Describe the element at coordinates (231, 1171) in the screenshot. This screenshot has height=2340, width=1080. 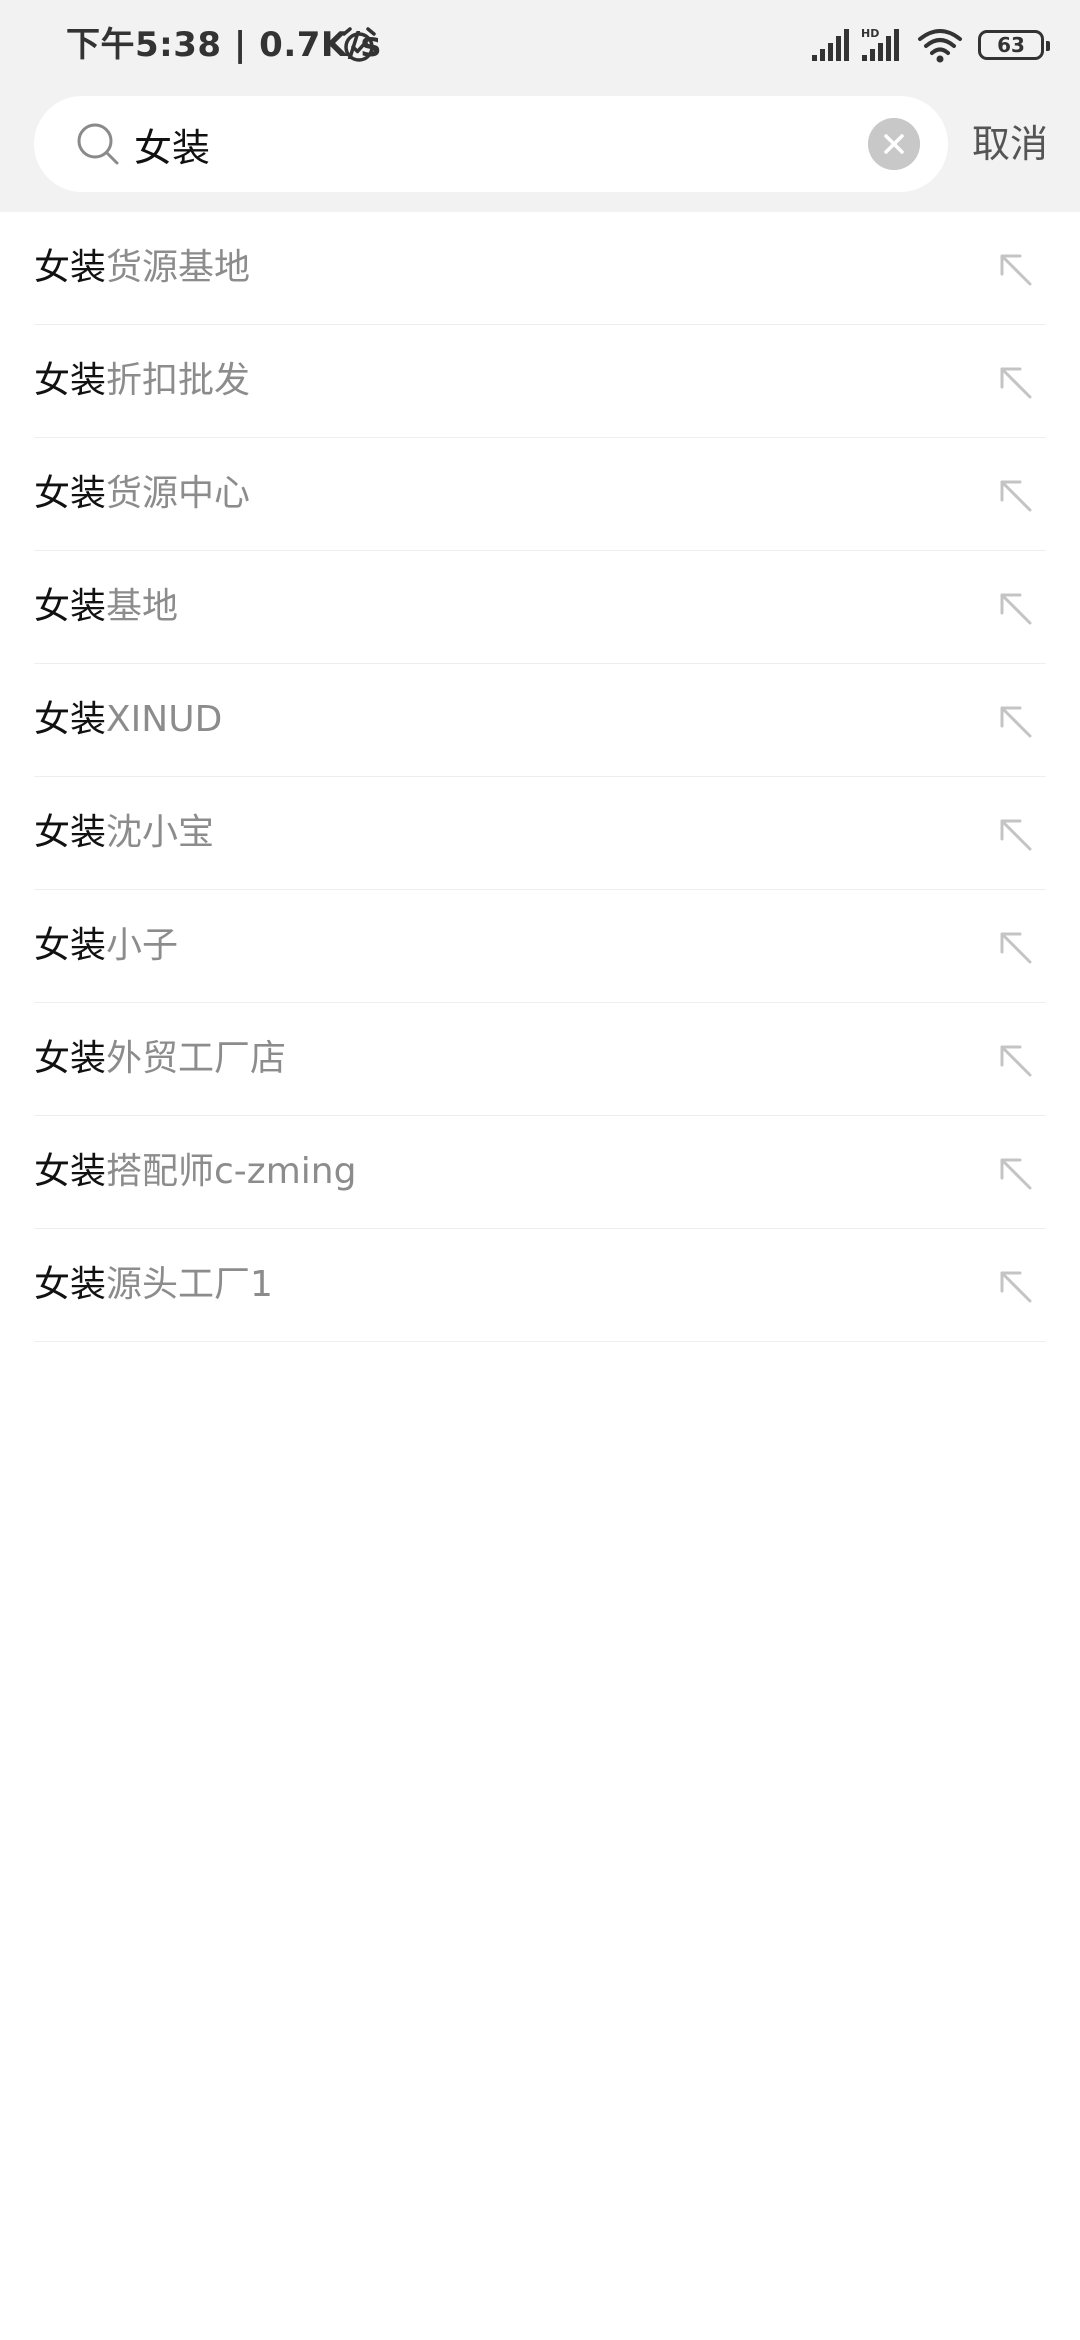
I see `suggestion-completion: 搭配师c-zming` at that location.